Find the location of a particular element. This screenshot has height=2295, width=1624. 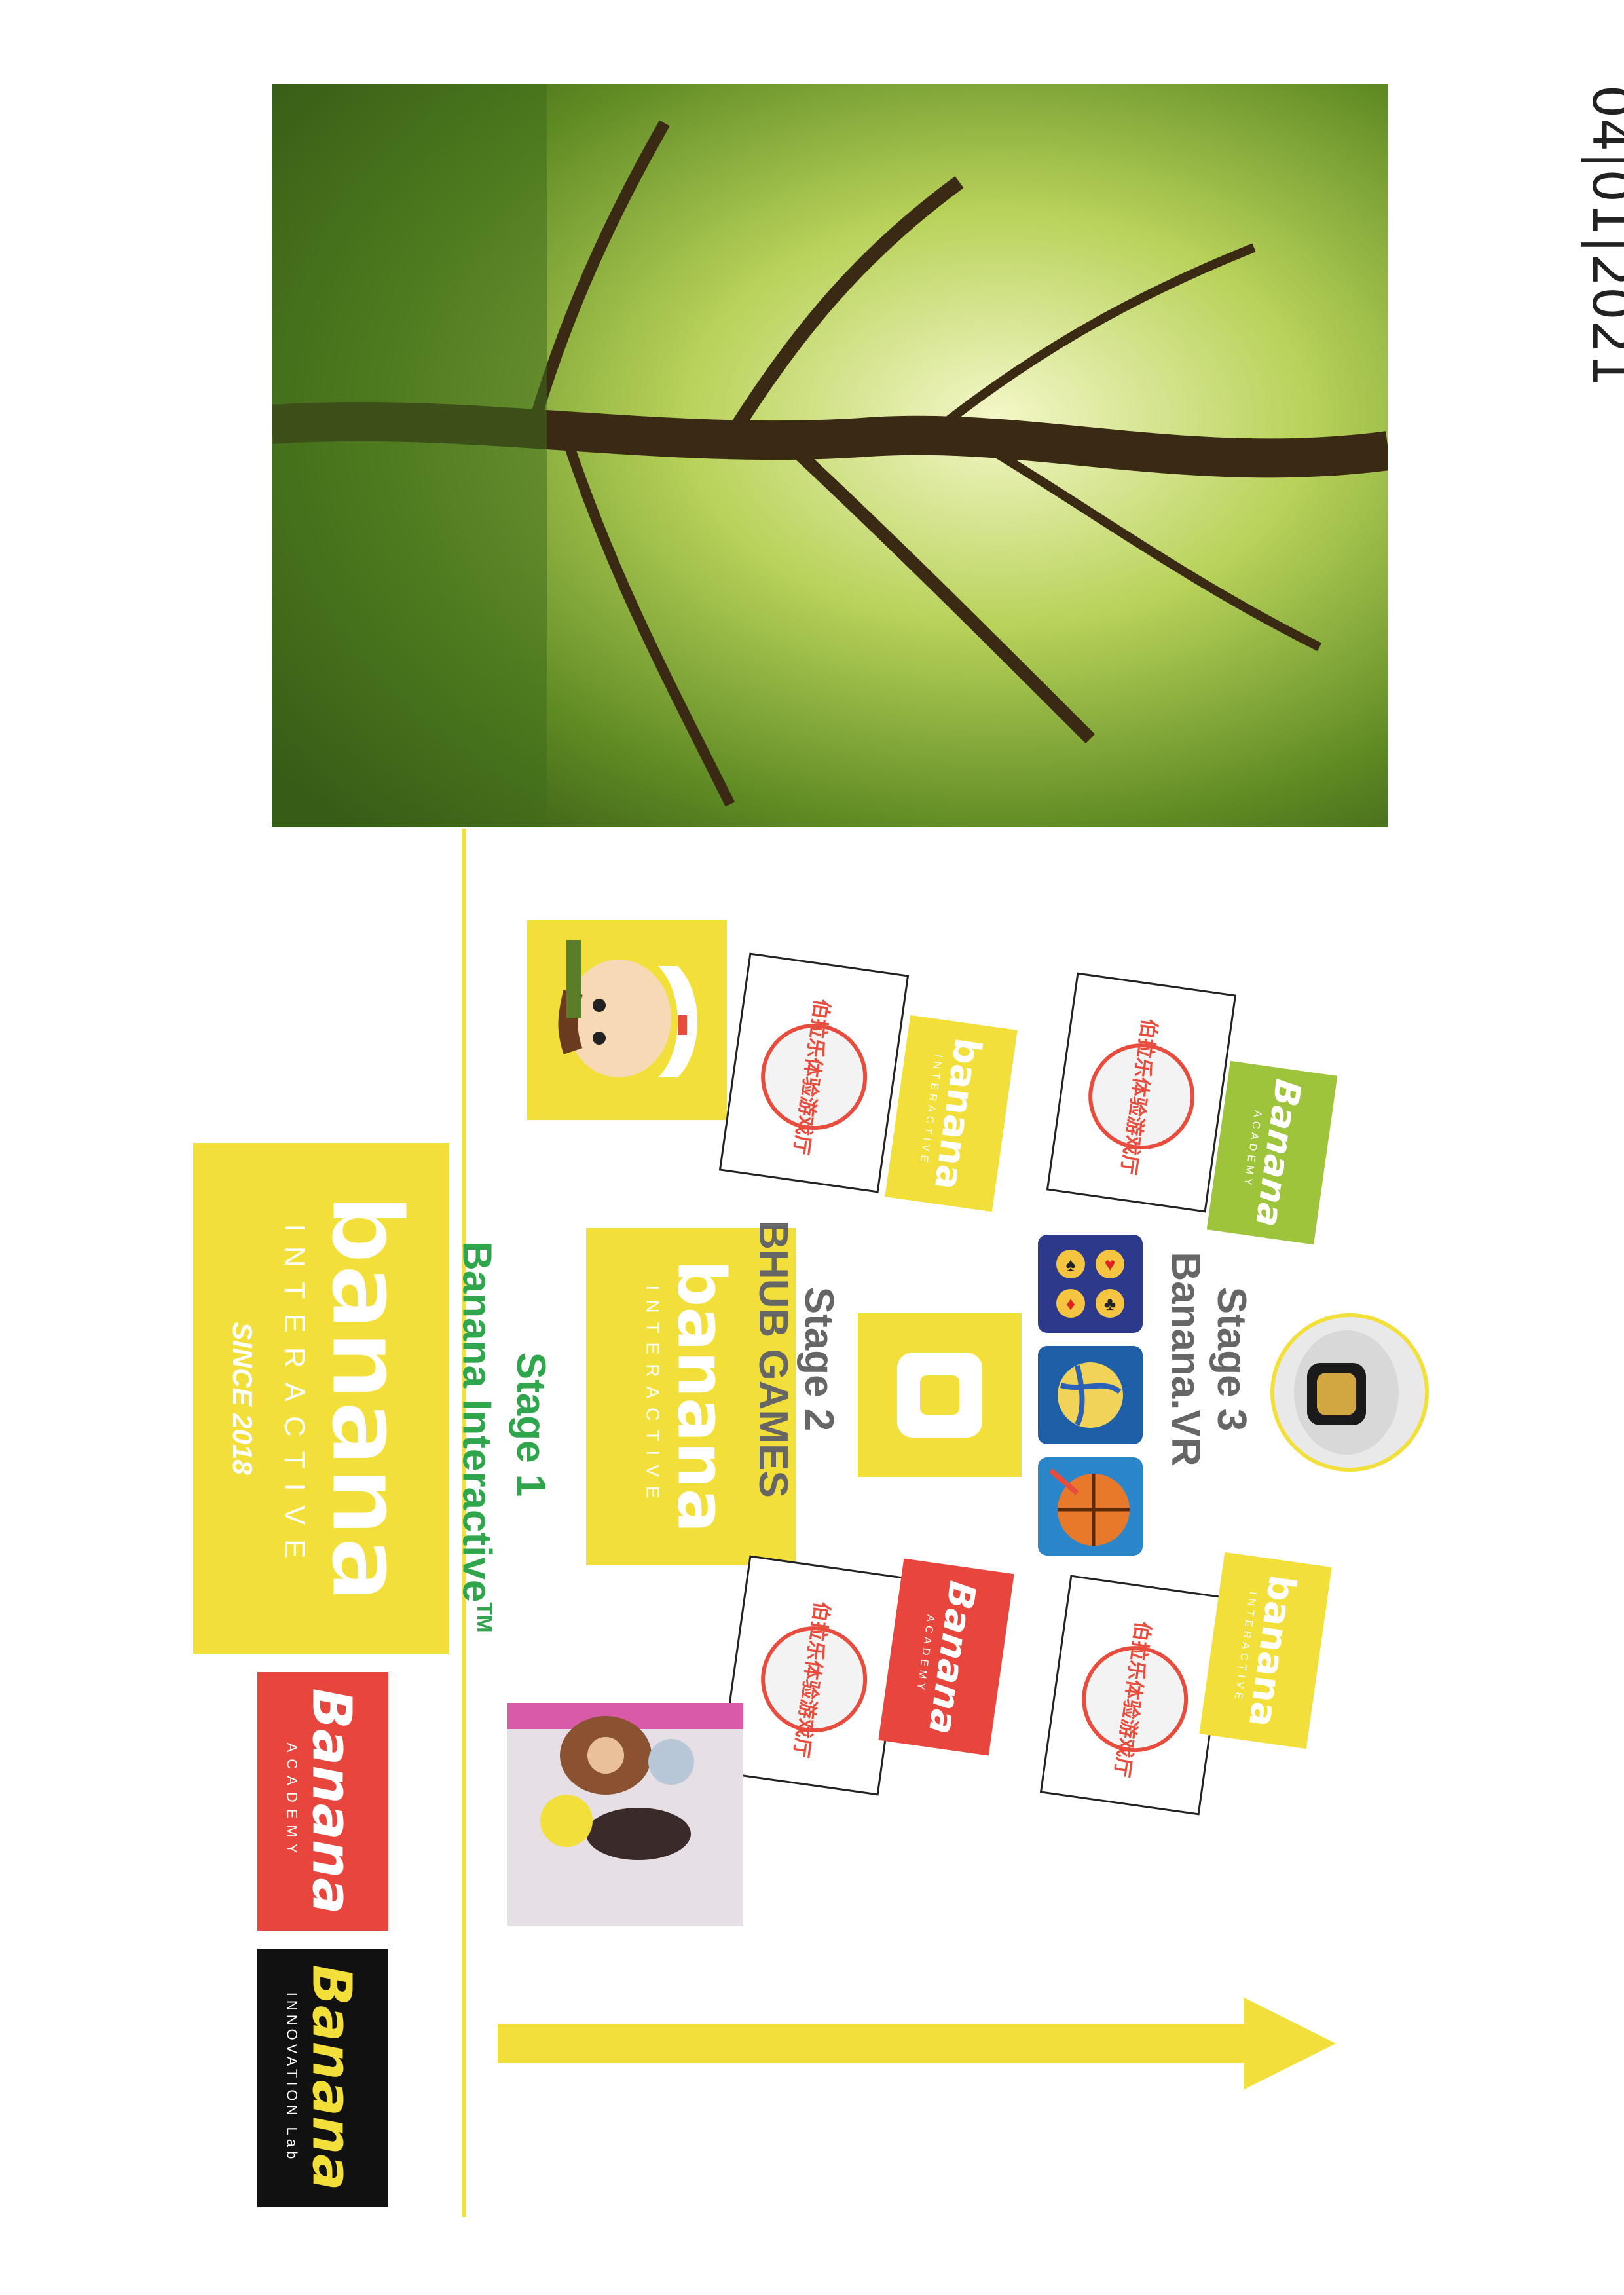

banana-yellow-logo-bottom: banana INTERACTIVE is located at coordinates (1265, 1650).